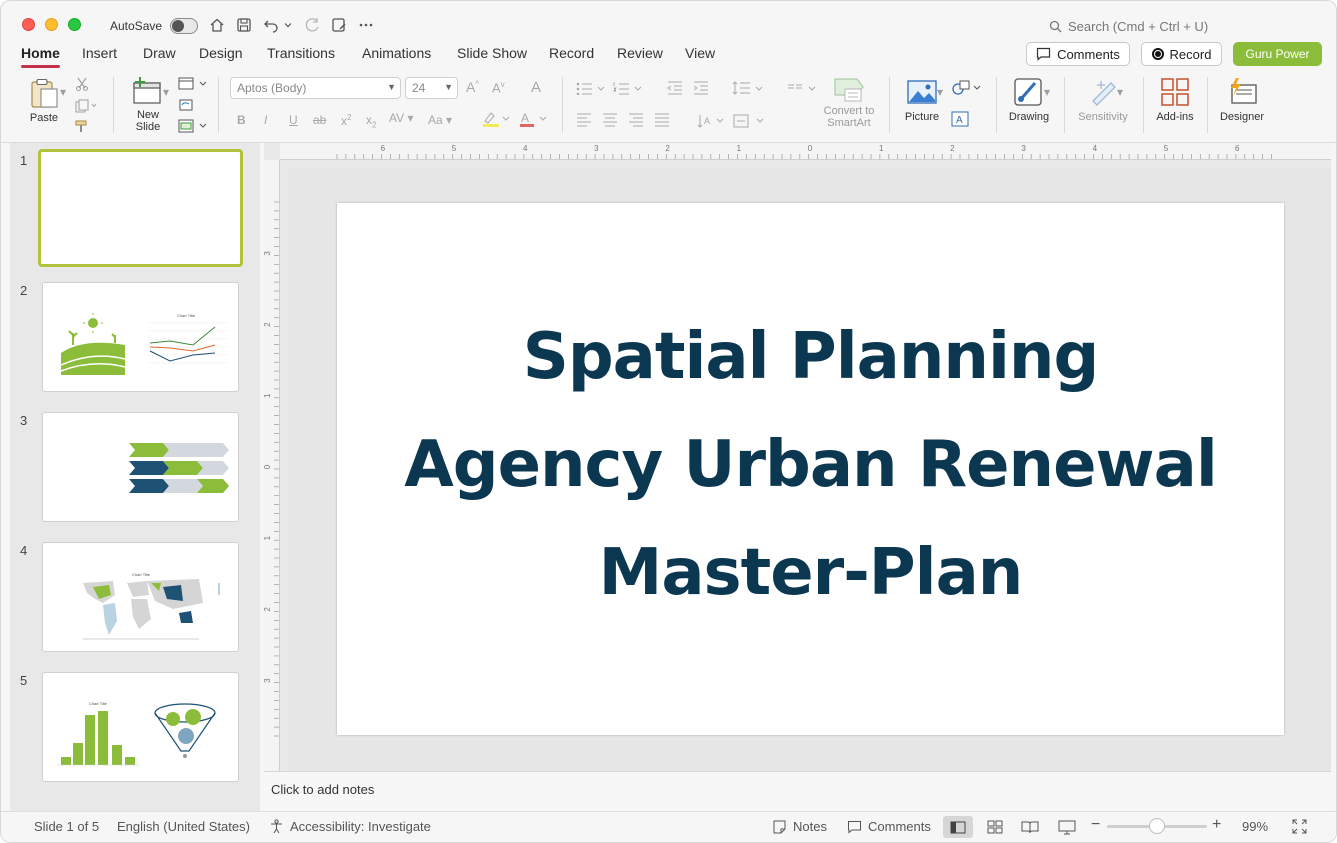 This screenshot has width=1337, height=843. Describe the element at coordinates (1067, 827) in the screenshot. I see `slide-show-button` at that location.